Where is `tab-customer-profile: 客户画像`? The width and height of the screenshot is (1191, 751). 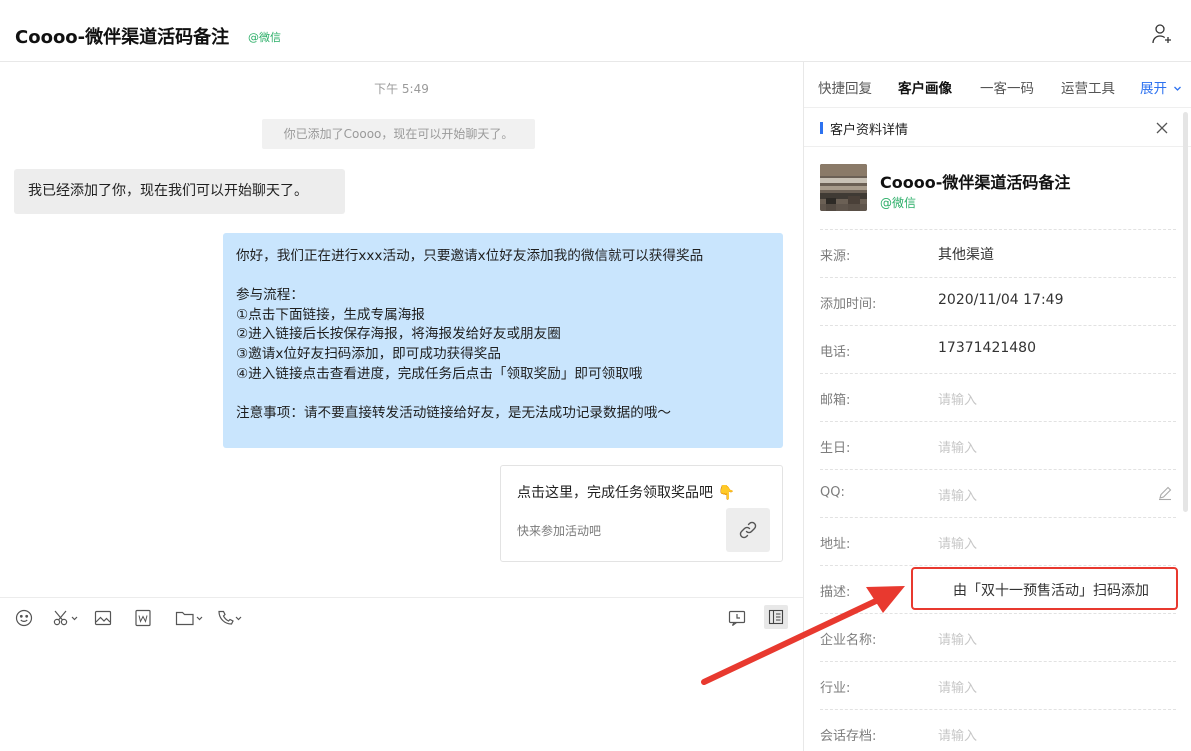
tab-customer-profile: 客户画像 is located at coordinates (925, 87).